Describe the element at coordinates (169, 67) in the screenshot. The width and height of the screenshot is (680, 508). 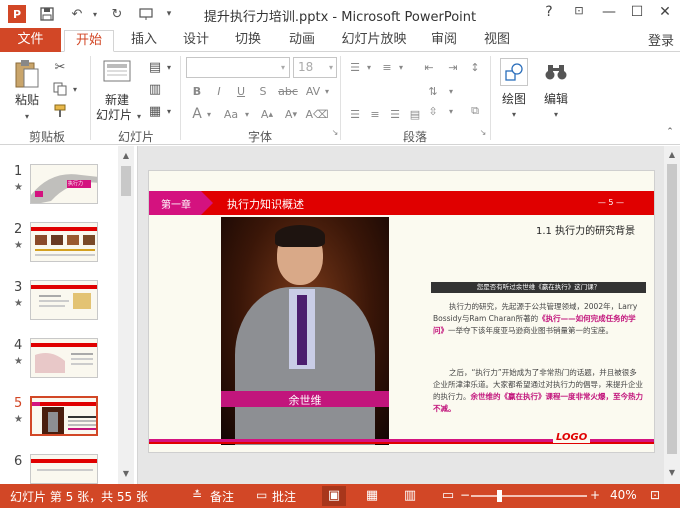
I see `layout-dropdown-icon: ▾` at that location.